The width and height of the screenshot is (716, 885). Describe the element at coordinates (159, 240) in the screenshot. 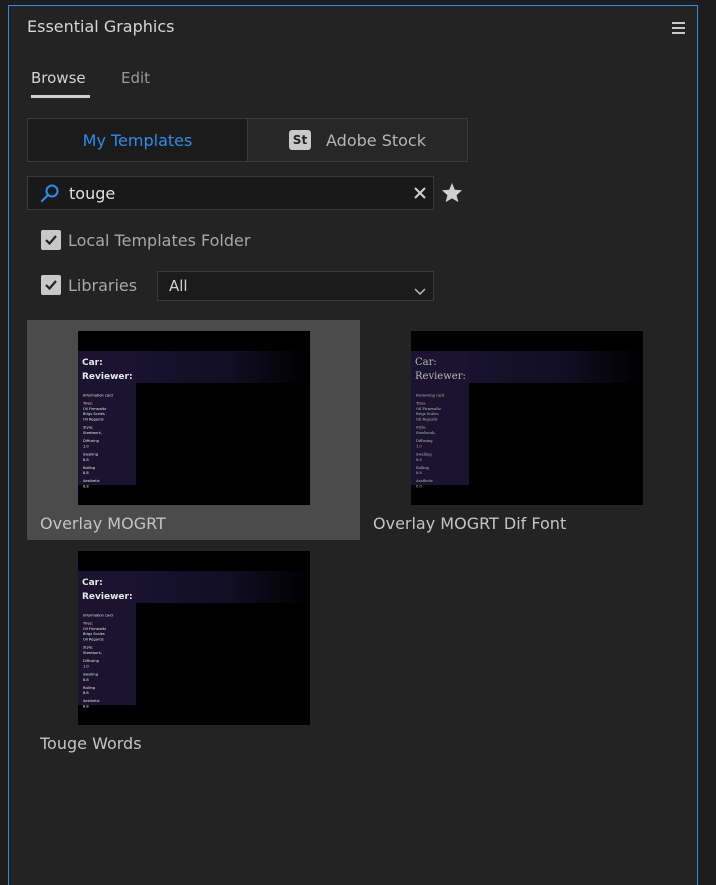

I see `local-templates-label: Local Templates Folder` at that location.